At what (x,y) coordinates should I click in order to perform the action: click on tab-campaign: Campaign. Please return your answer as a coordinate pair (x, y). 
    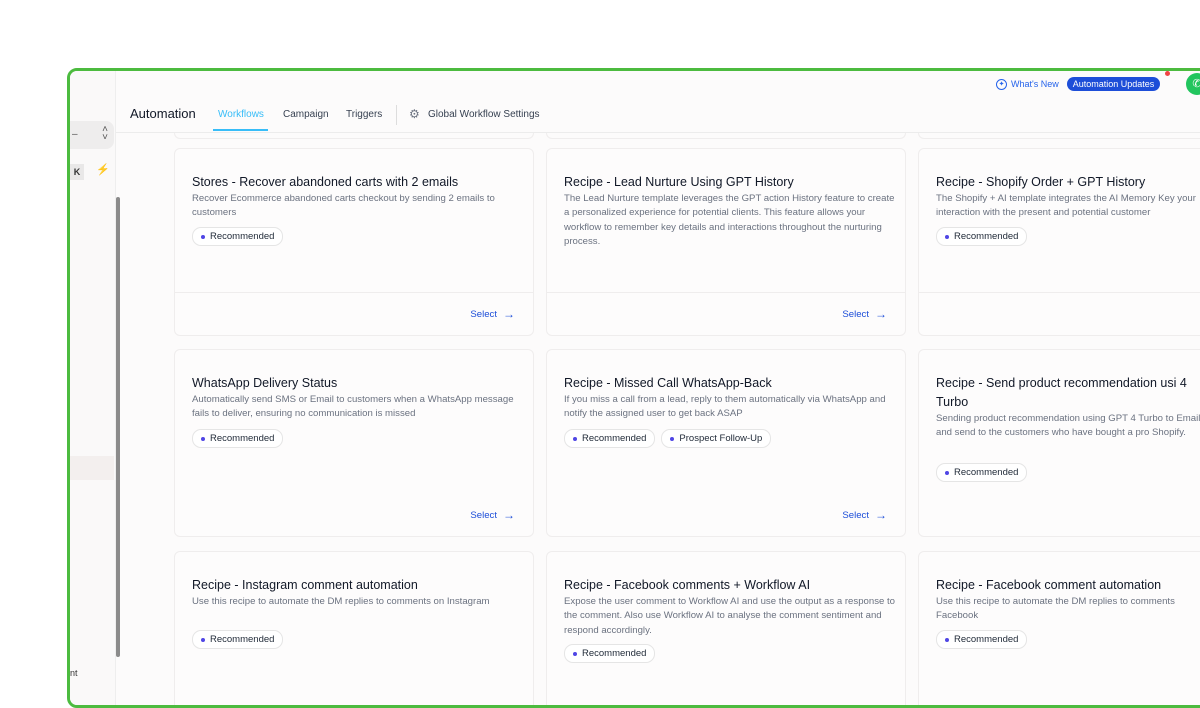
    Looking at the image, I should click on (306, 114).